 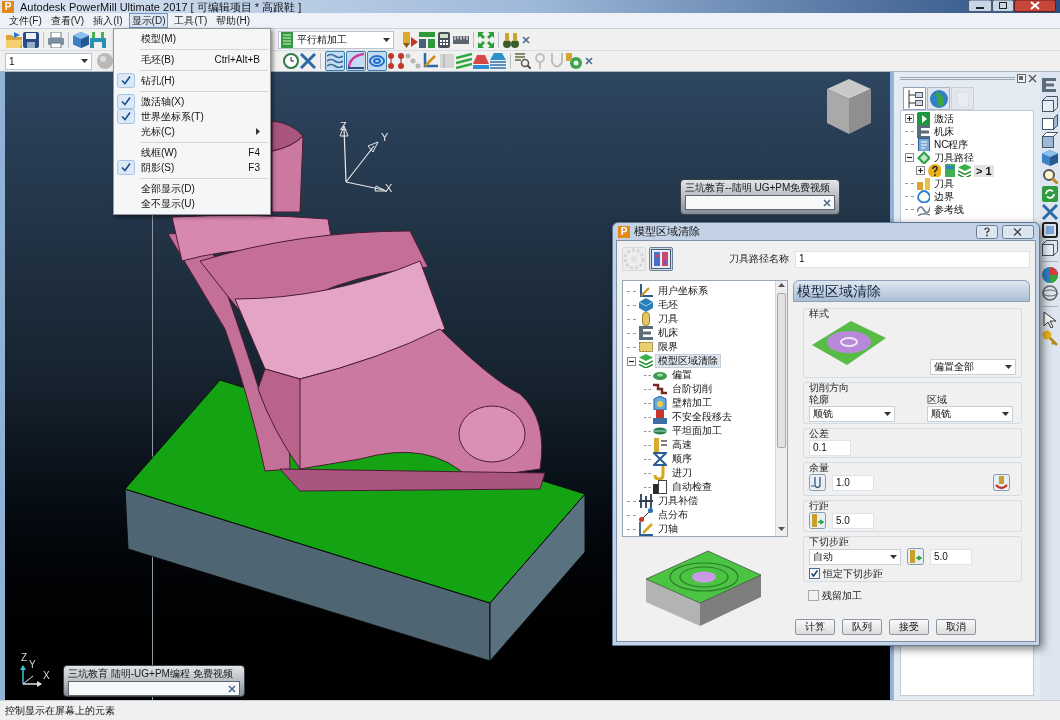 What do you see at coordinates (1050, 194) in the screenshot?
I see `refresh-icon` at bounding box center [1050, 194].